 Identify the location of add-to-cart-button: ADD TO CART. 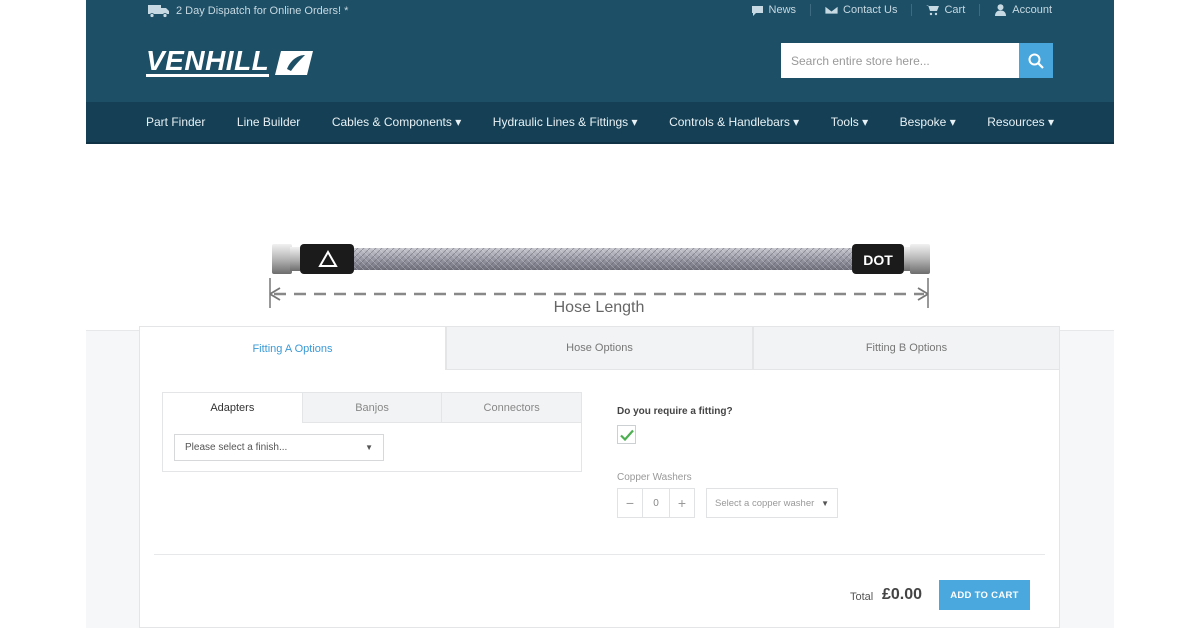
(984, 595).